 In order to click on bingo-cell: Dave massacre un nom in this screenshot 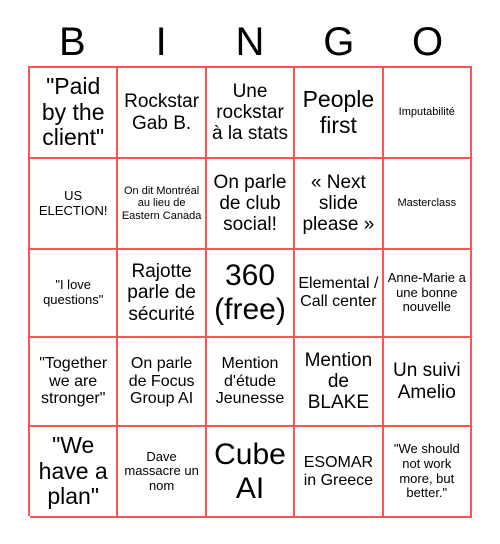, I will do `click(162, 472)`.